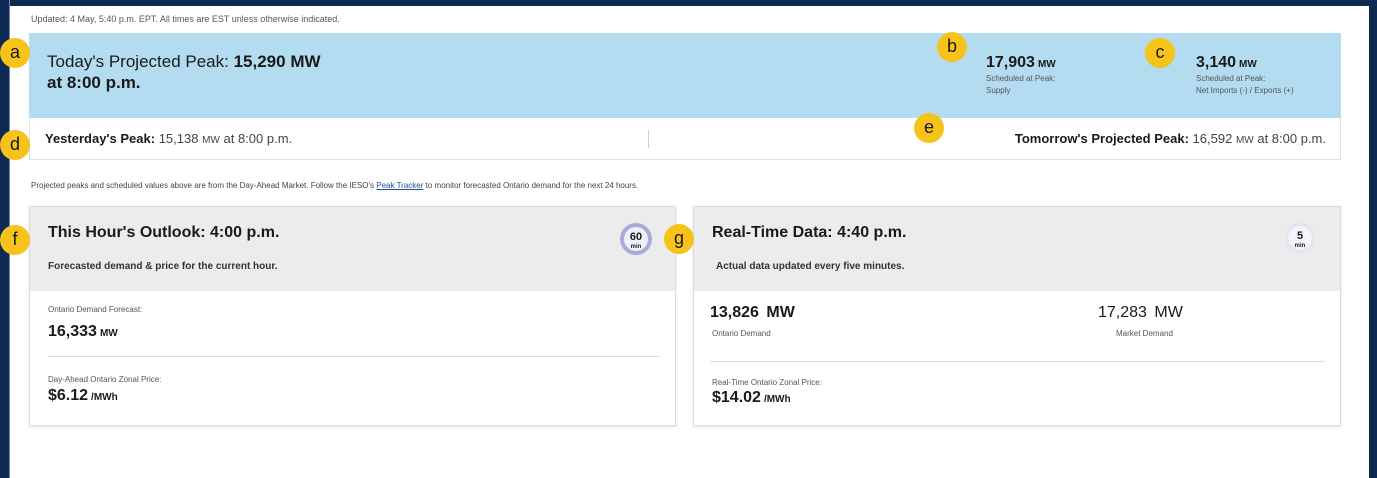 Image resolution: width=1377 pixels, height=478 pixels. What do you see at coordinates (1373, 239) in the screenshot?
I see `right-border` at bounding box center [1373, 239].